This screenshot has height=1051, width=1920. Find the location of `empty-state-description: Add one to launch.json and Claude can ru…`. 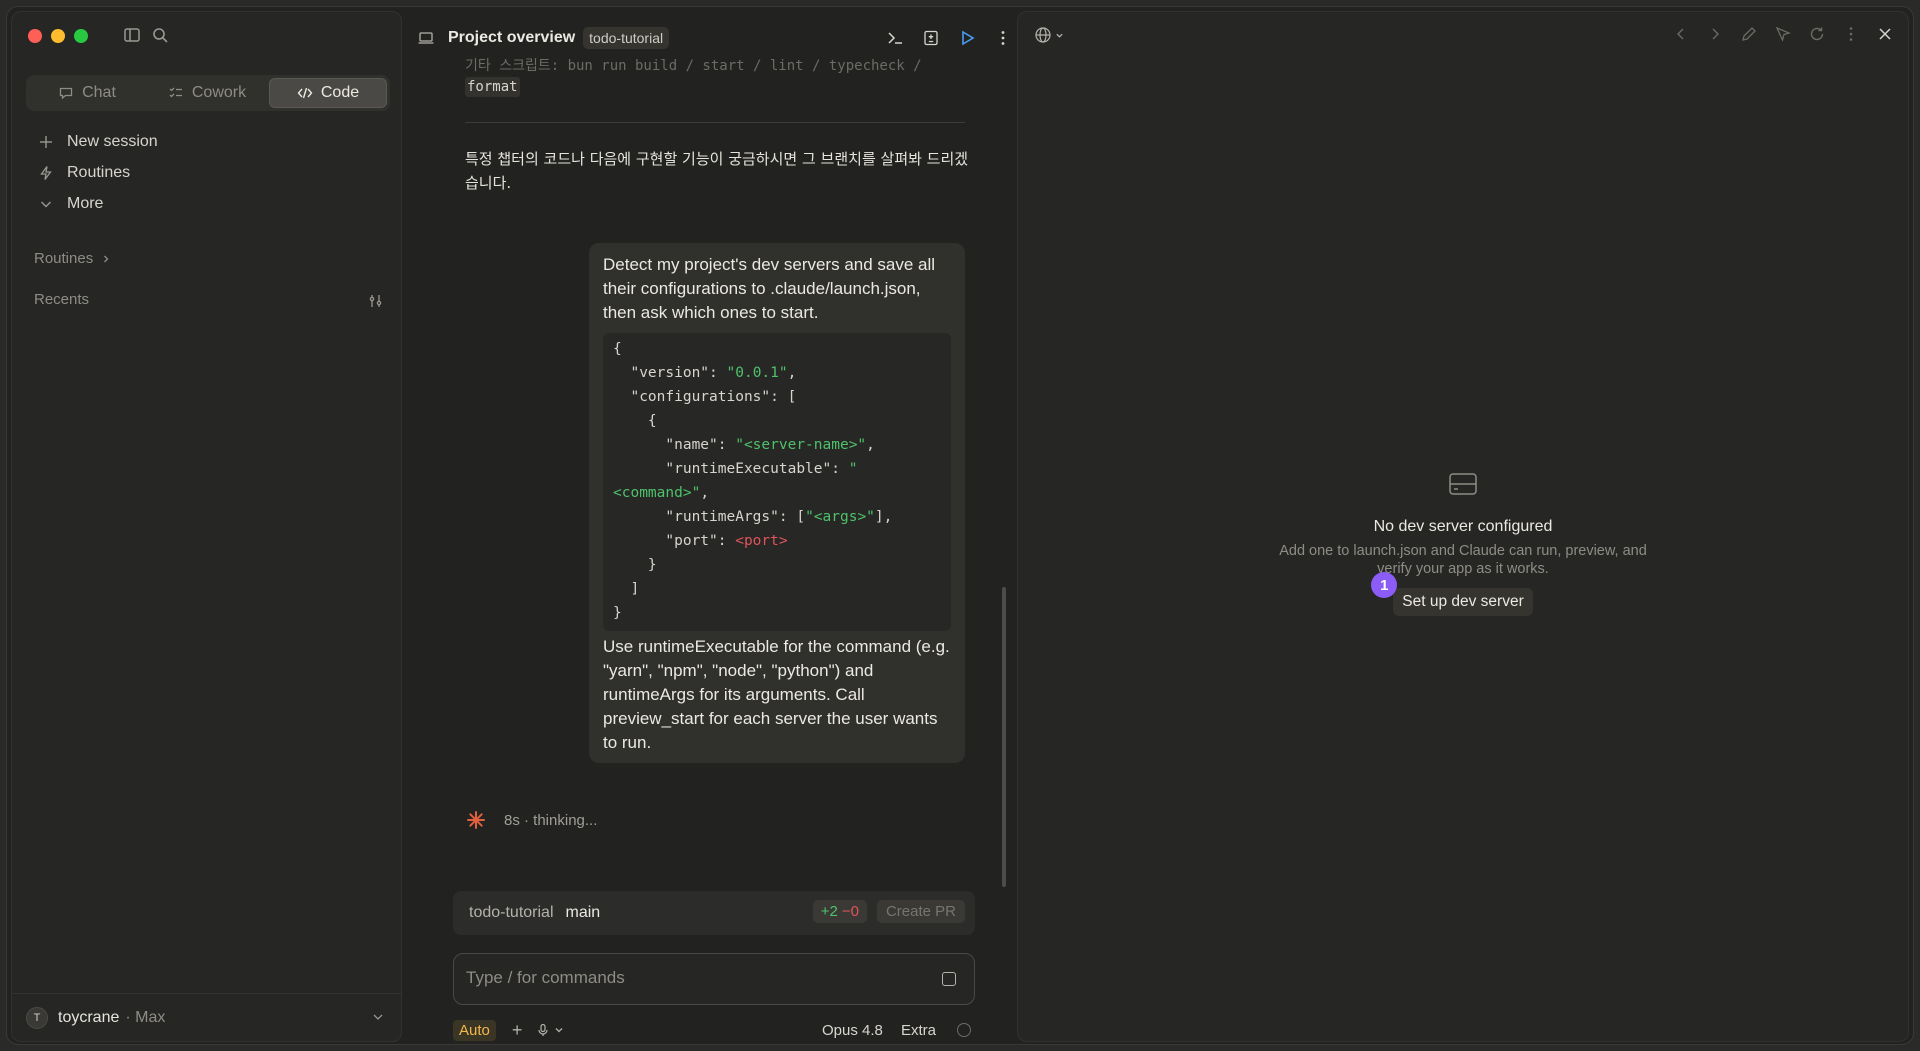

empty-state-description: Add one to launch.json and Claude can ru… is located at coordinates (1463, 560).